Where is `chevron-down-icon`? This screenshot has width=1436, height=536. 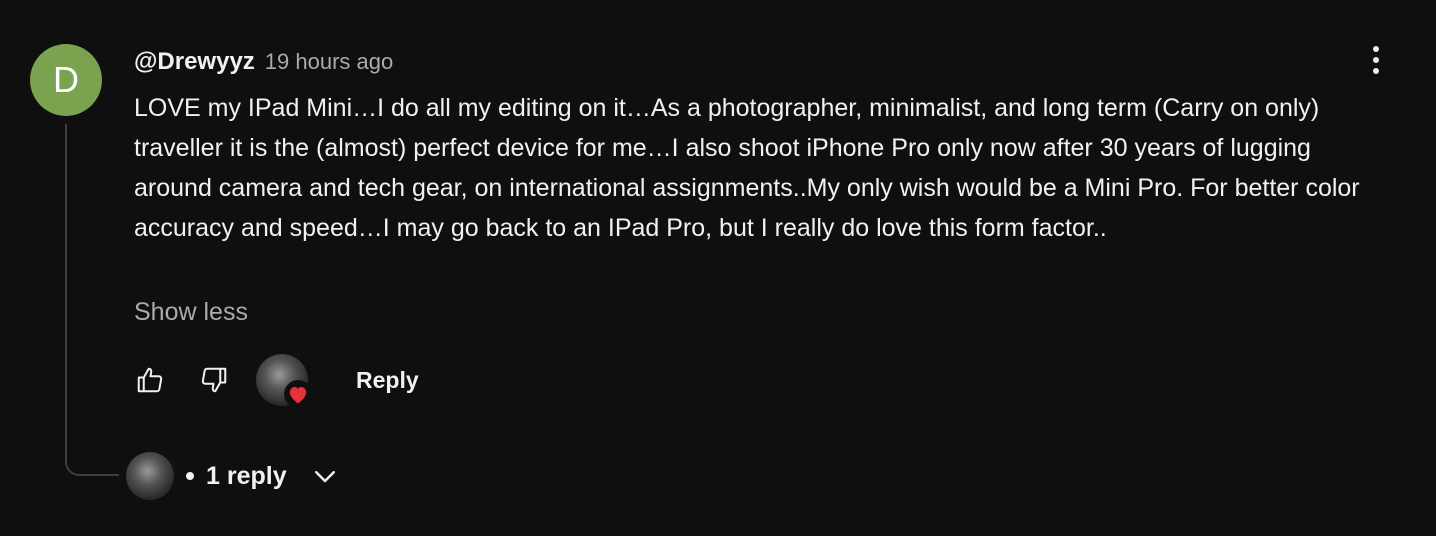
chevron-down-icon is located at coordinates (325, 476).